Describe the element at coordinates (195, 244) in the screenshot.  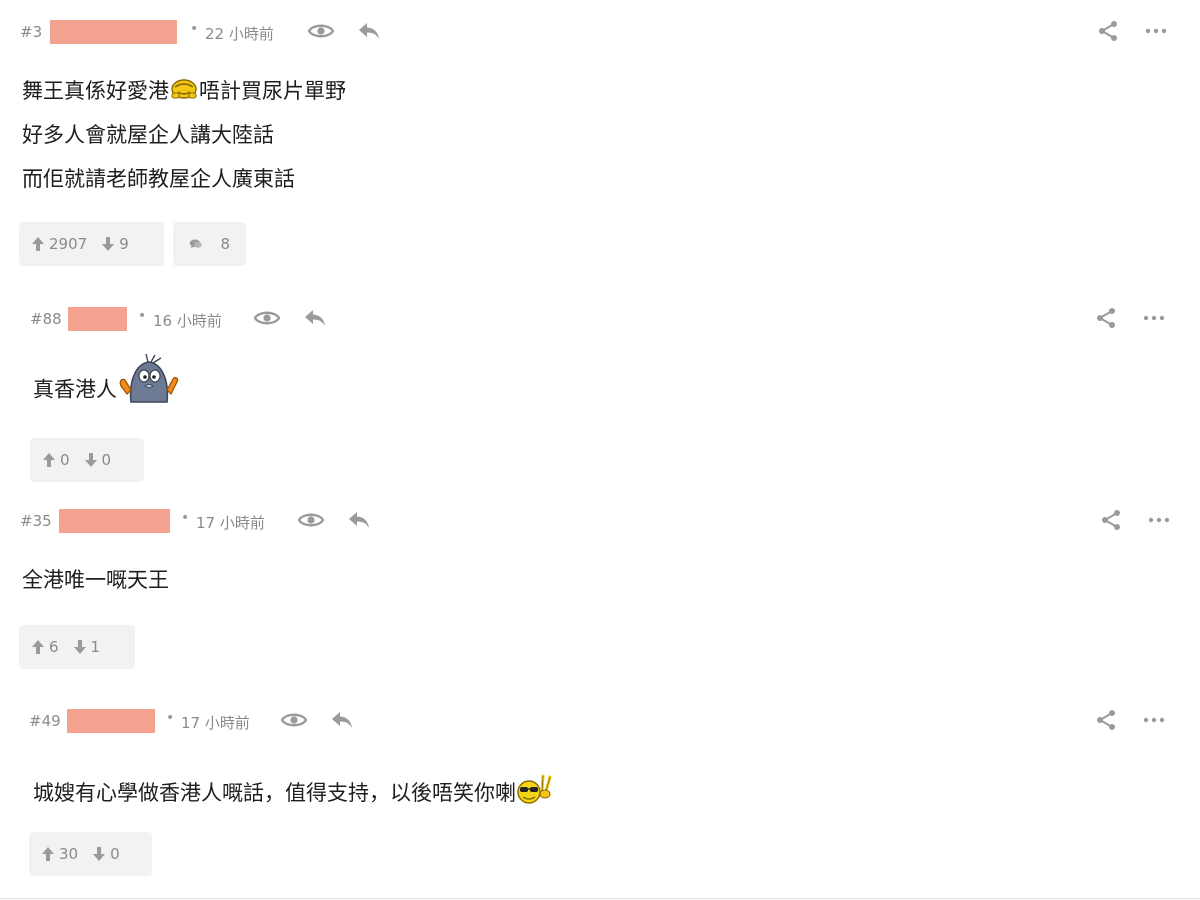
I see `comment-bubble-icon` at that location.